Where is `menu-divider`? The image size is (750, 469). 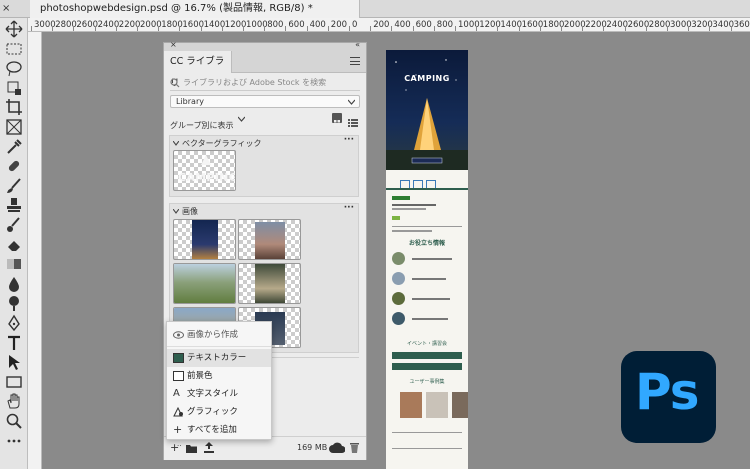
menu-divider is located at coordinates (219, 346).